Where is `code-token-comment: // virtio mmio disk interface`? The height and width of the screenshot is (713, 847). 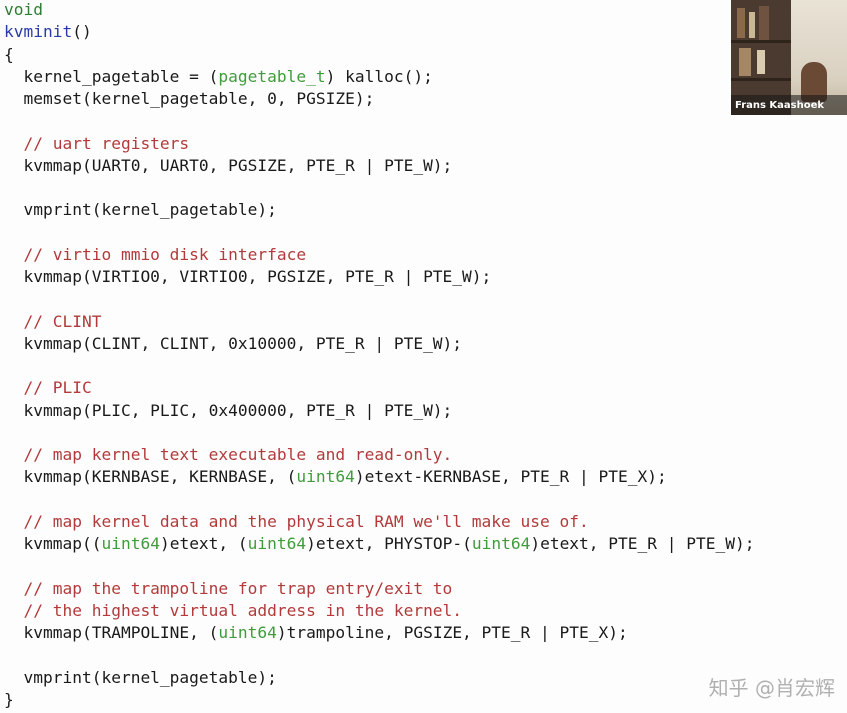 code-token-comment: // virtio mmio disk interface is located at coordinates (155, 254).